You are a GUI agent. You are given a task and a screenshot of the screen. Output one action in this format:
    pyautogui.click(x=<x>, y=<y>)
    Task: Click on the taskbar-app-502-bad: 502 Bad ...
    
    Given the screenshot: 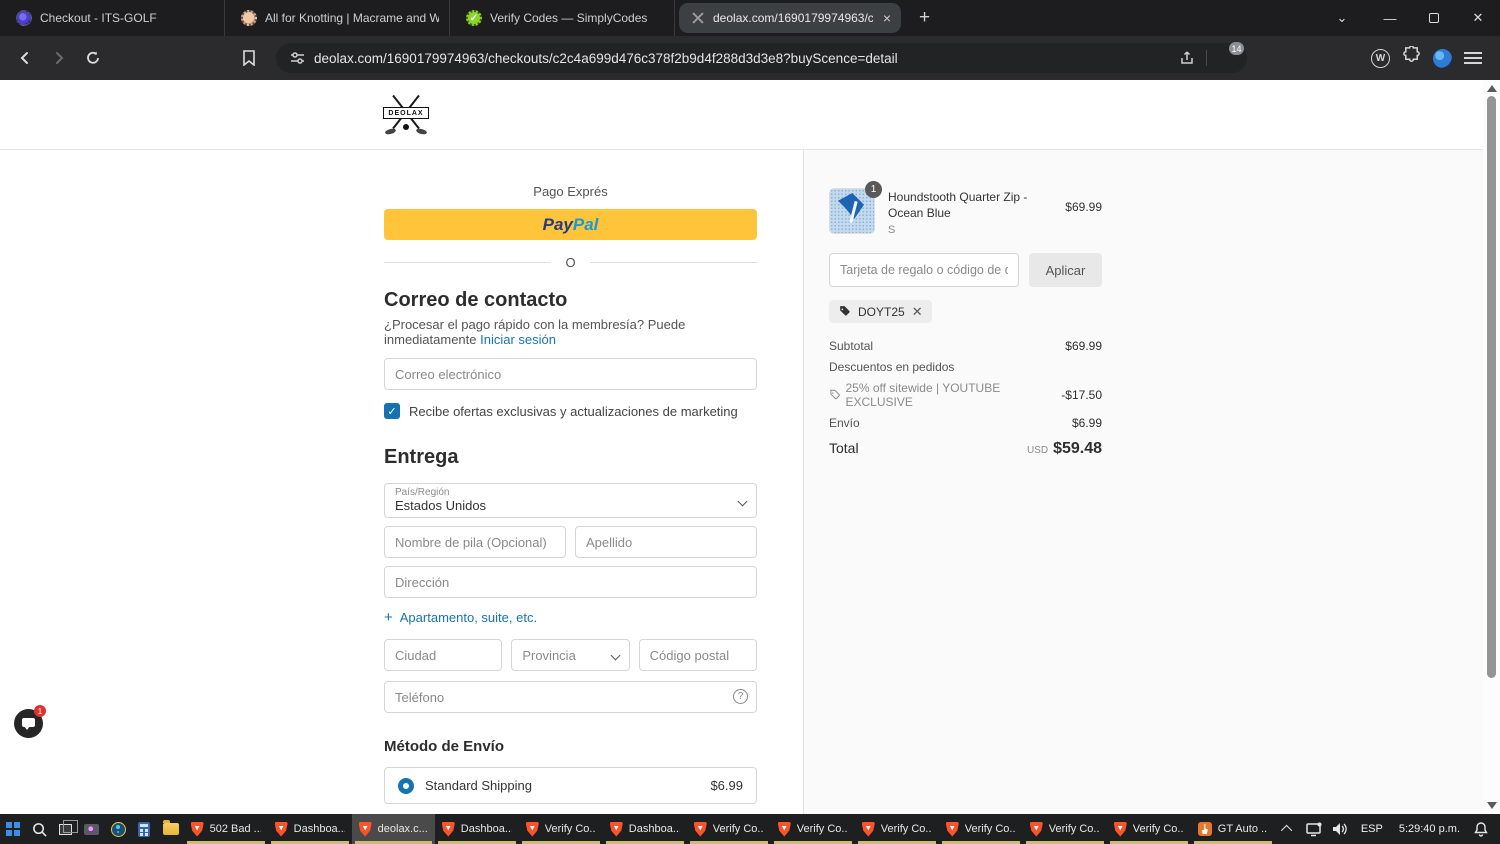 What is the action you would take?
    pyautogui.click(x=226, y=829)
    